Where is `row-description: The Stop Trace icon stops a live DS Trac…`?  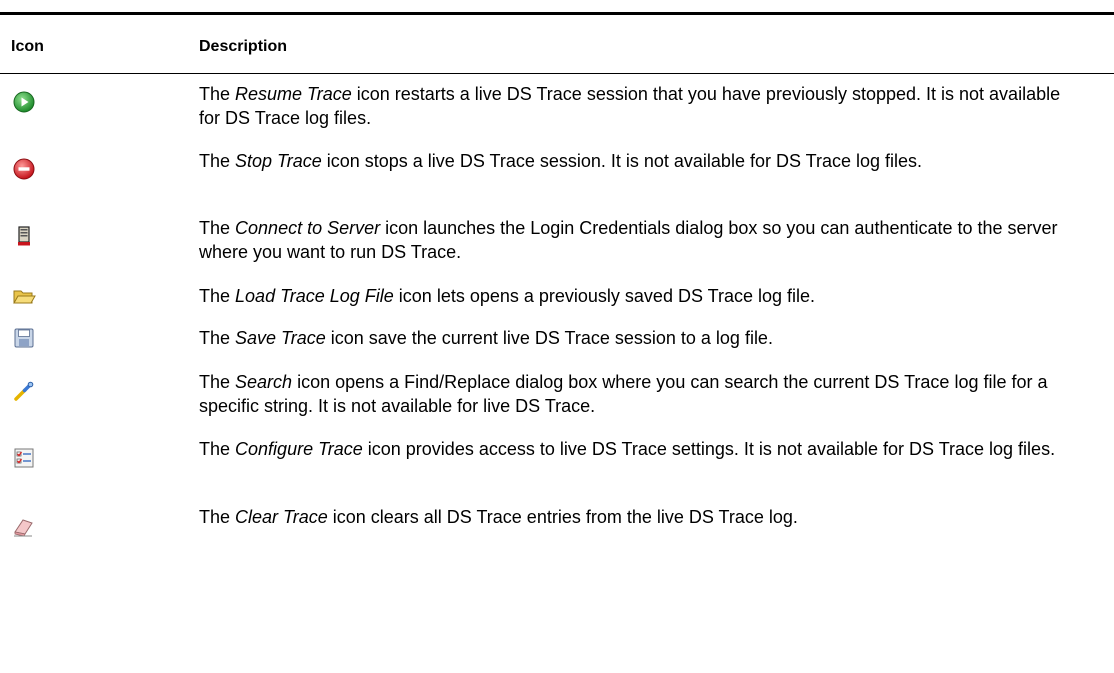 row-description: The Stop Trace icon stops a live DS Trac… is located at coordinates (561, 161).